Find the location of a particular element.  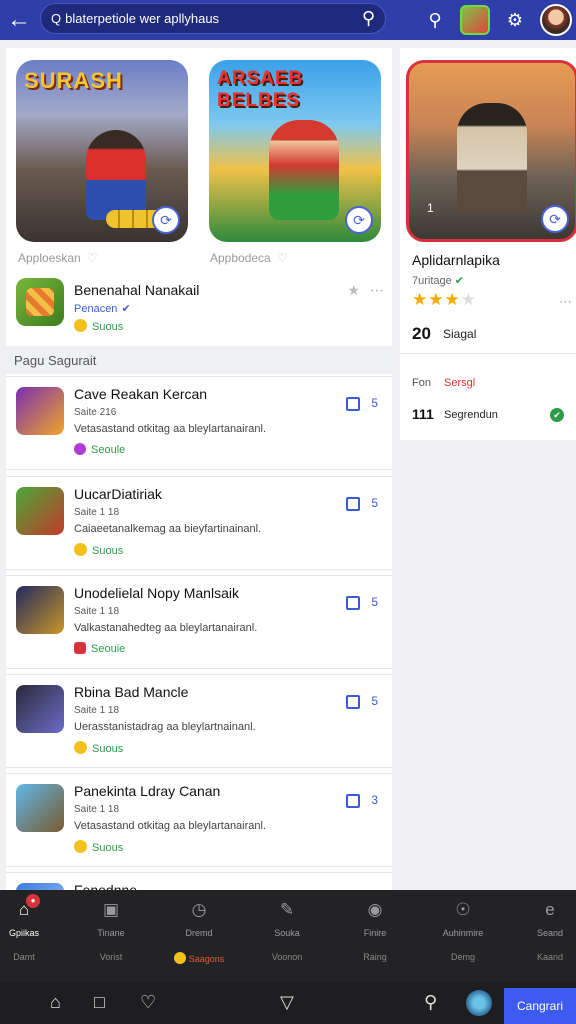

settings-icon: ⚙ is located at coordinates (515, 20).